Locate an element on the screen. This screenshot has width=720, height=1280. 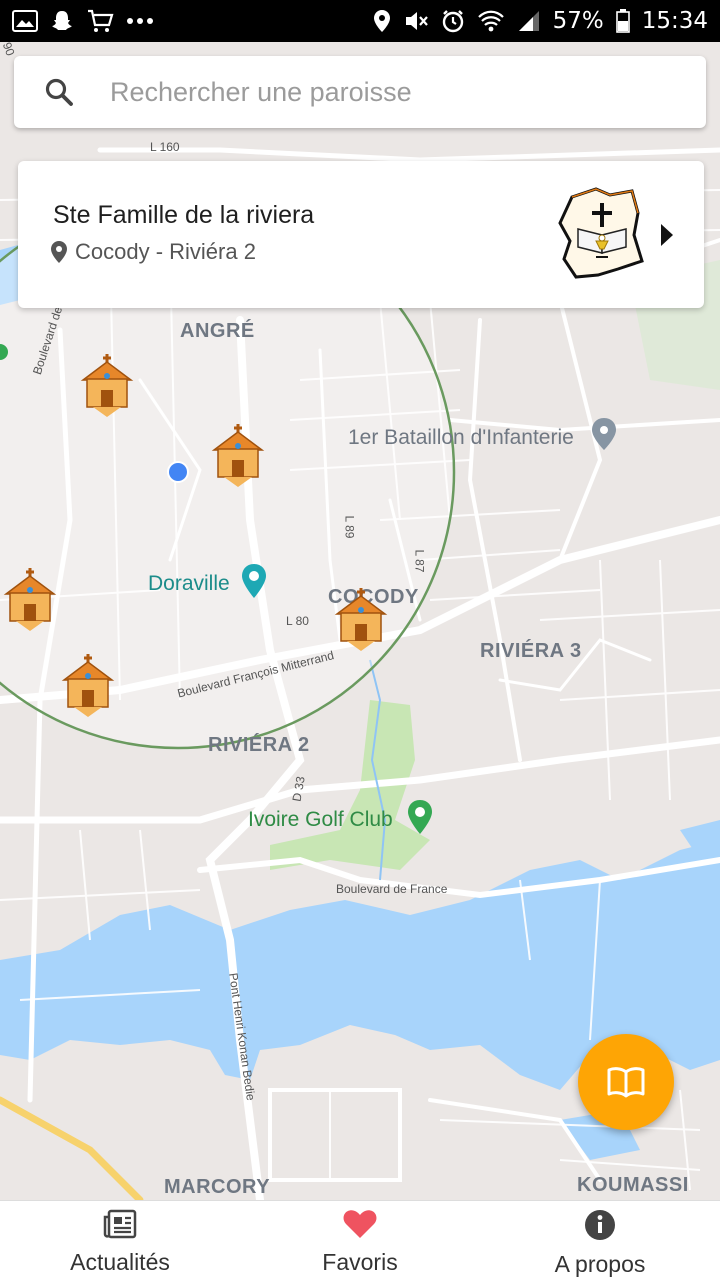
status-bar: 57% 15:34 is located at coordinates (360, 21).